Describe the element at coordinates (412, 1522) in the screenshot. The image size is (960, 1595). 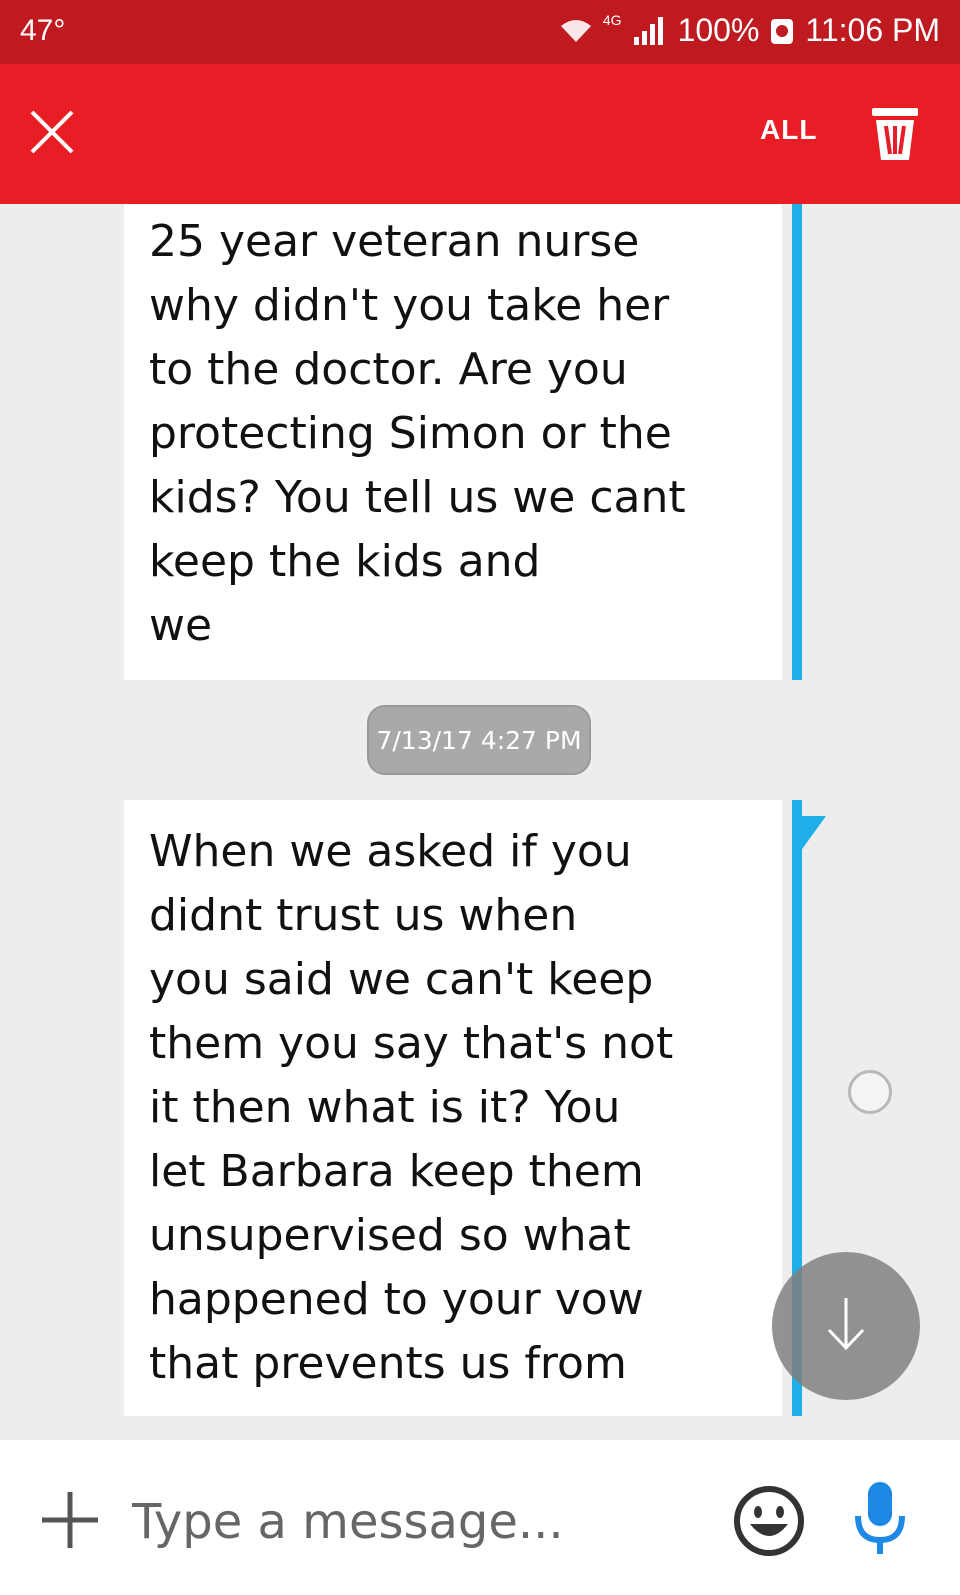
I see `message-input` at that location.